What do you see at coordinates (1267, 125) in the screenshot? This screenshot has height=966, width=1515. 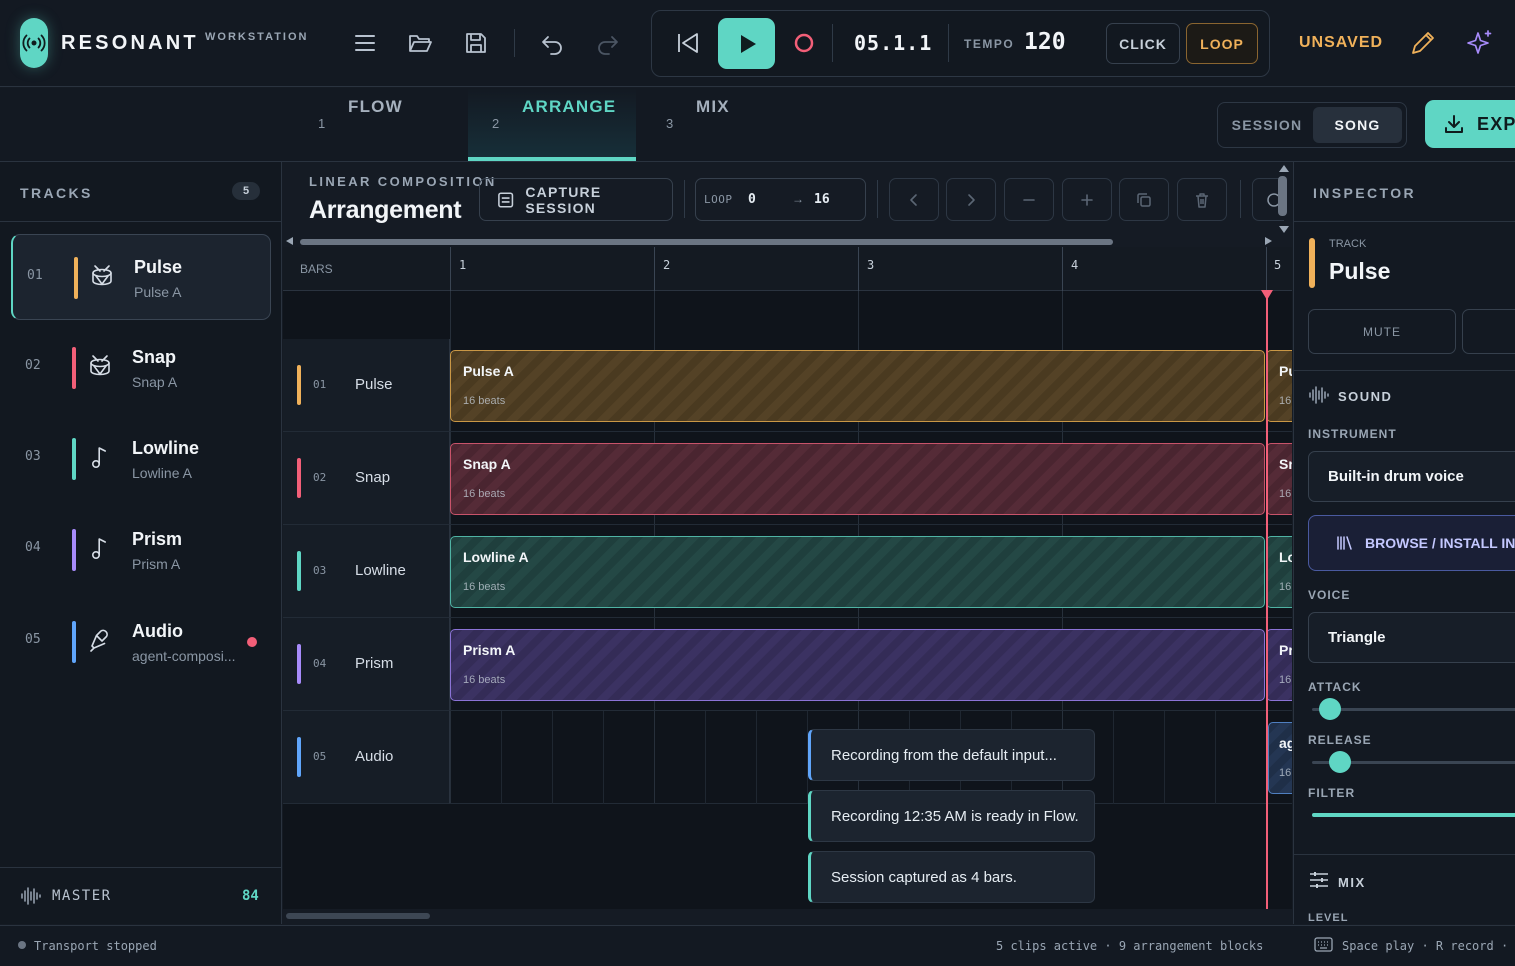 I see `session-mode-button: SESSION` at bounding box center [1267, 125].